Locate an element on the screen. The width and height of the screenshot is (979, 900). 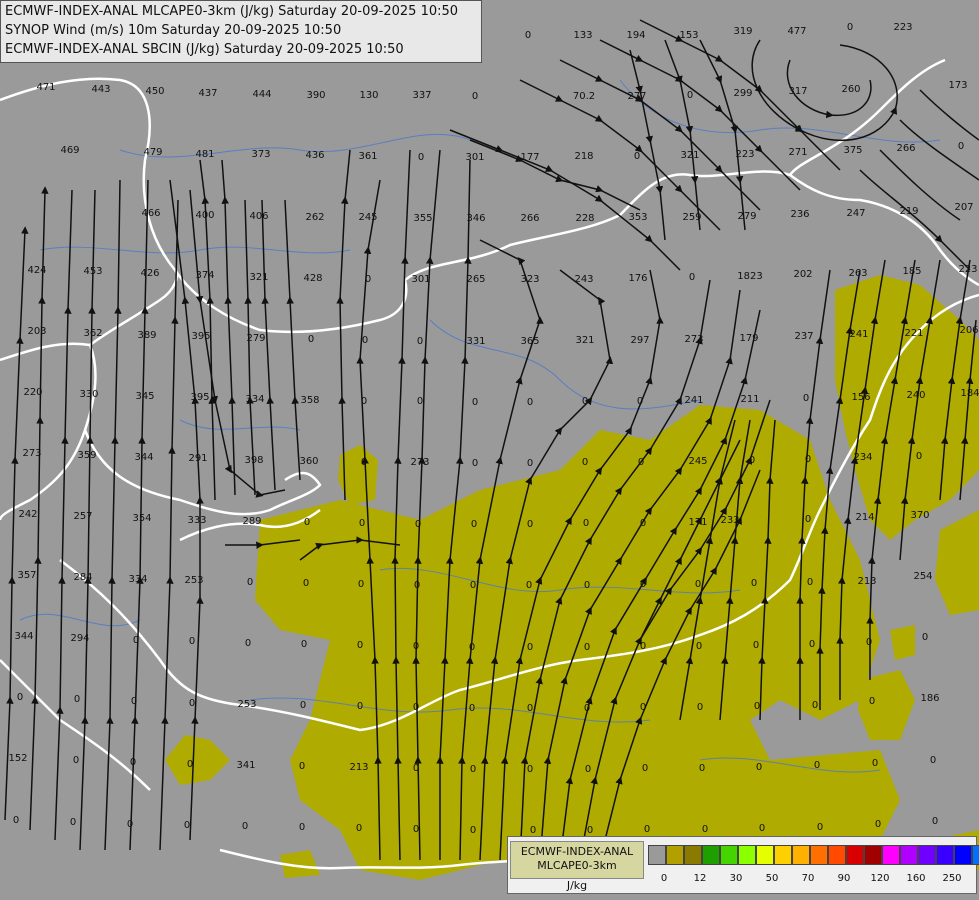
sbcin-value-label: 279 is located at coordinates (746, 216).